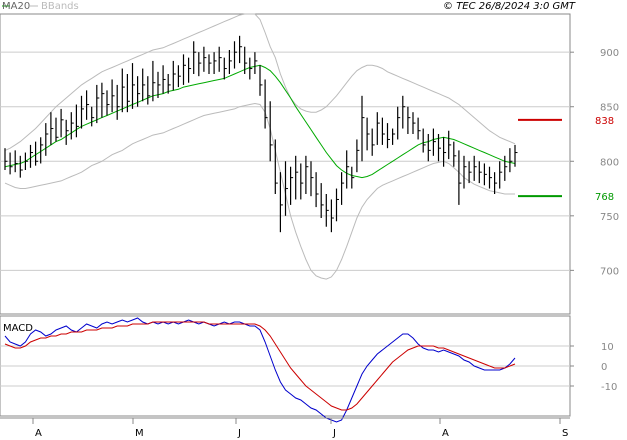 The width and height of the screenshot is (627, 440). What do you see at coordinates (594, 162) in the screenshot?
I see `price-axis: 700 750 800 850 900` at bounding box center [594, 162].